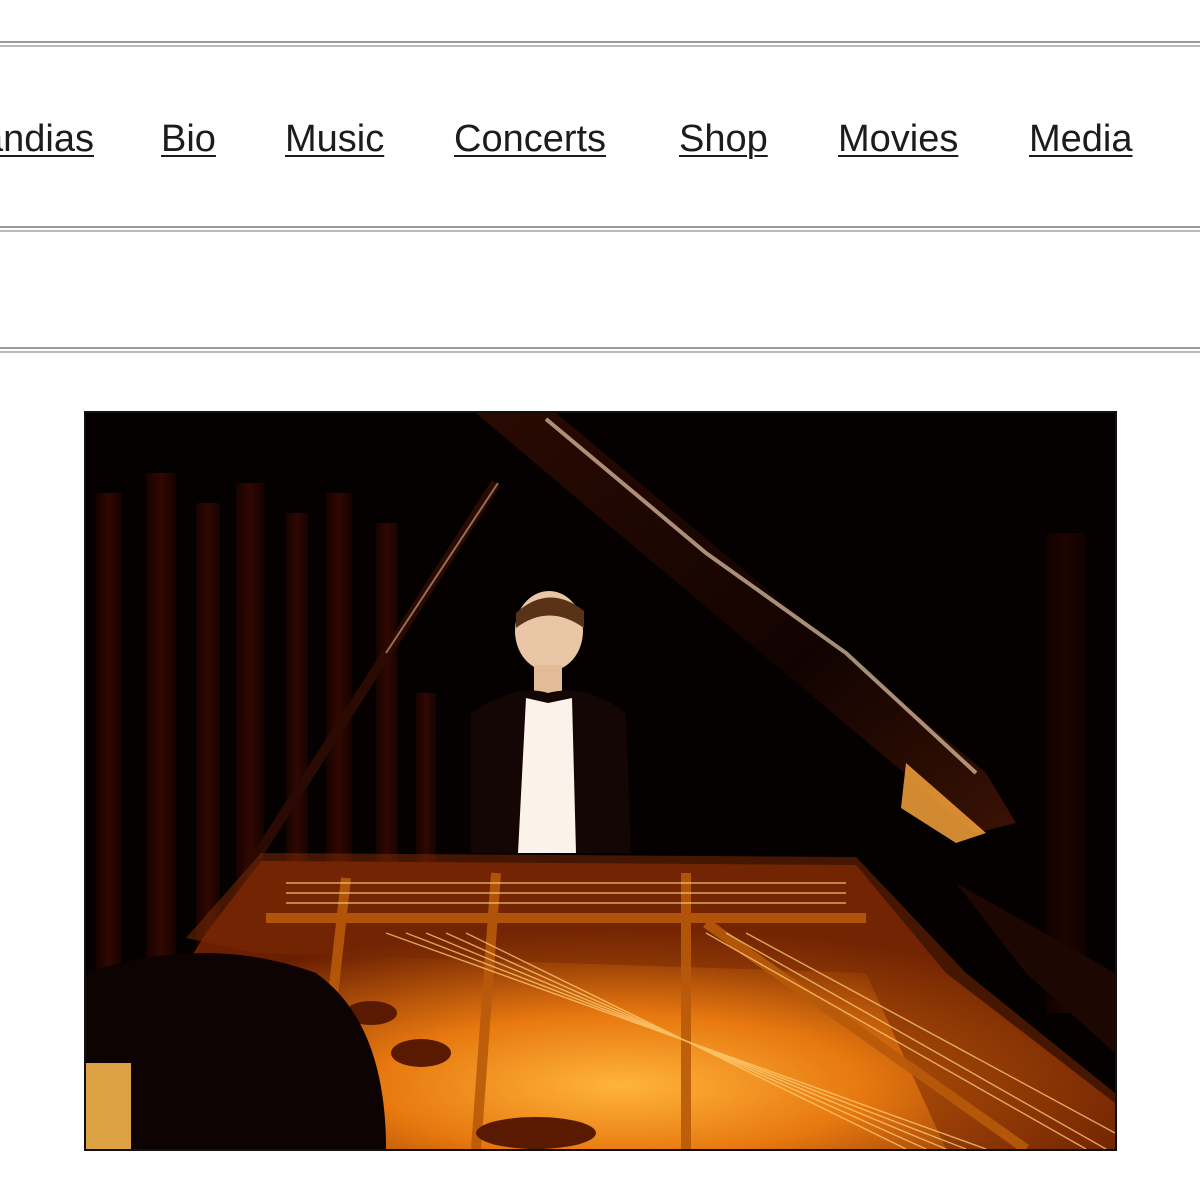  I want to click on nav-link-bio: Bio, so click(188, 139).